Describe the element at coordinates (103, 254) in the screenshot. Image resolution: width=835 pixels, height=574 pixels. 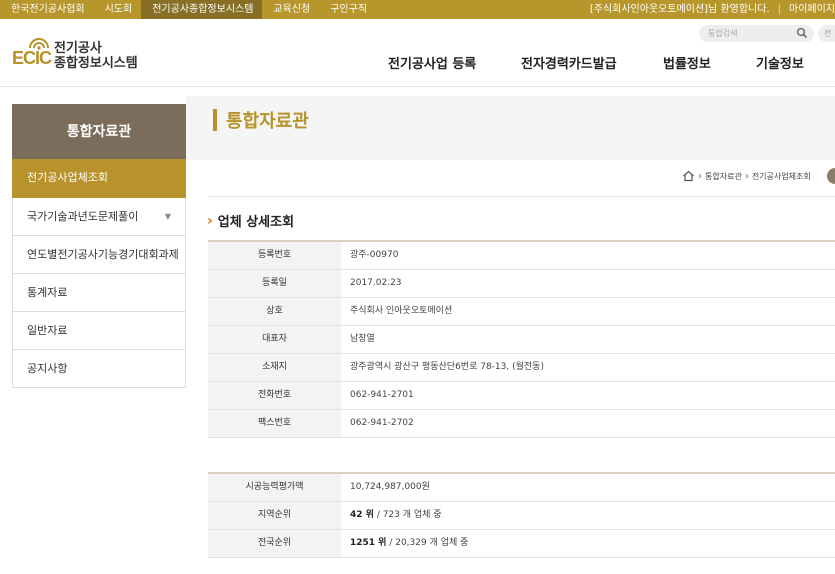
I see `sidebar-item-label: 연도별전기공사기능경기대회과제` at that location.